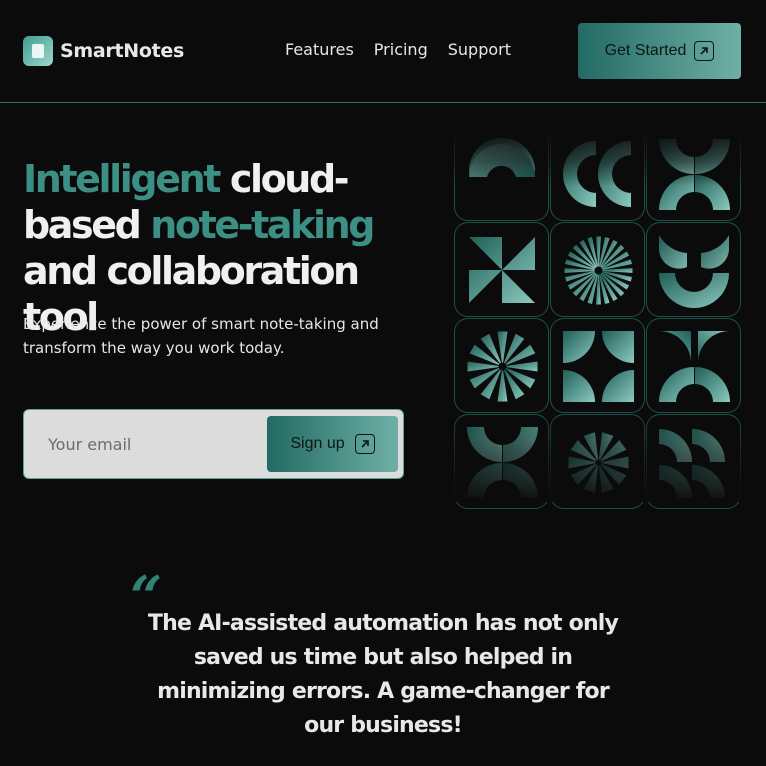 This screenshot has width=766, height=766. What do you see at coordinates (145, 444) in the screenshot?
I see `email-field` at bounding box center [145, 444].